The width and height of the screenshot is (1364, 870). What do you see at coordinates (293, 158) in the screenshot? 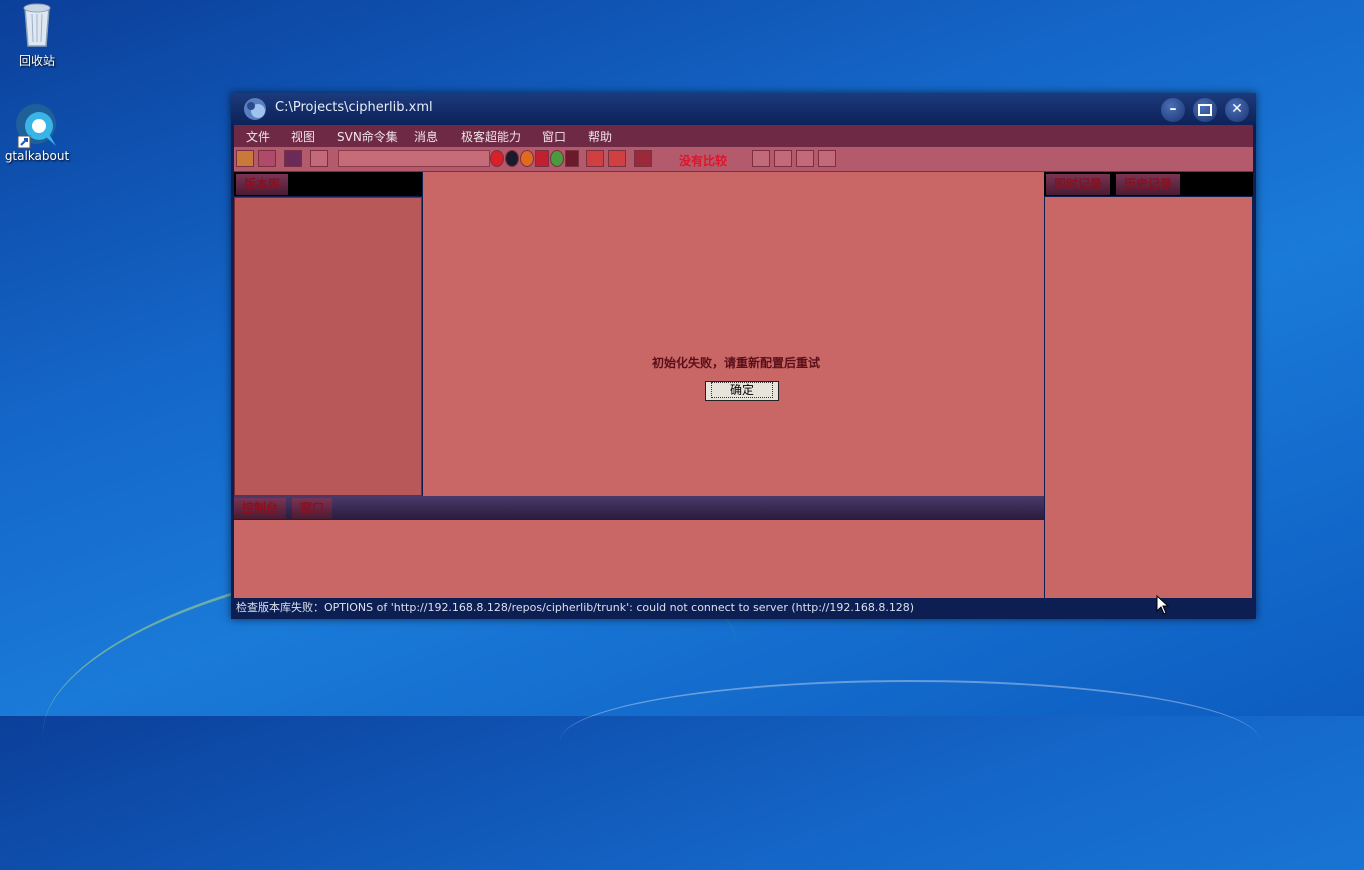
I see `repository-icon` at bounding box center [293, 158].